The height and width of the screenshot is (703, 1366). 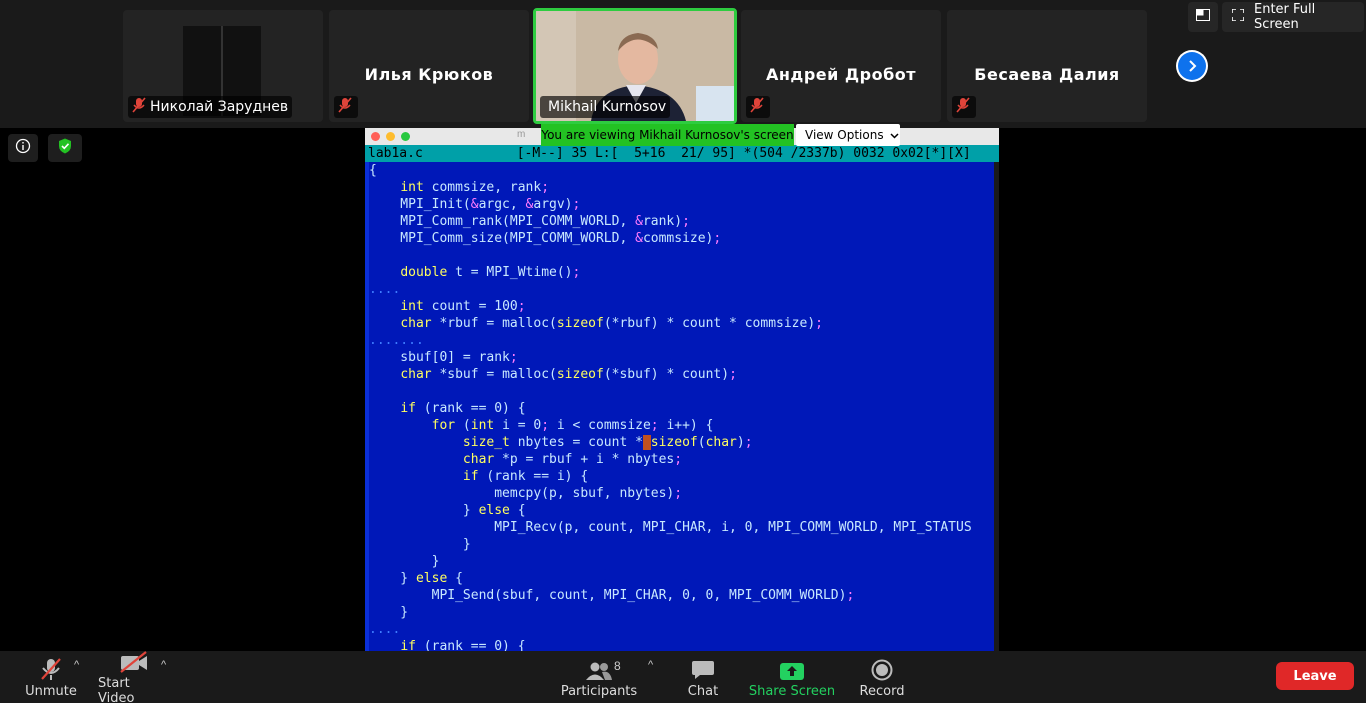 I want to click on close-dot-icon, so click(x=375, y=136).